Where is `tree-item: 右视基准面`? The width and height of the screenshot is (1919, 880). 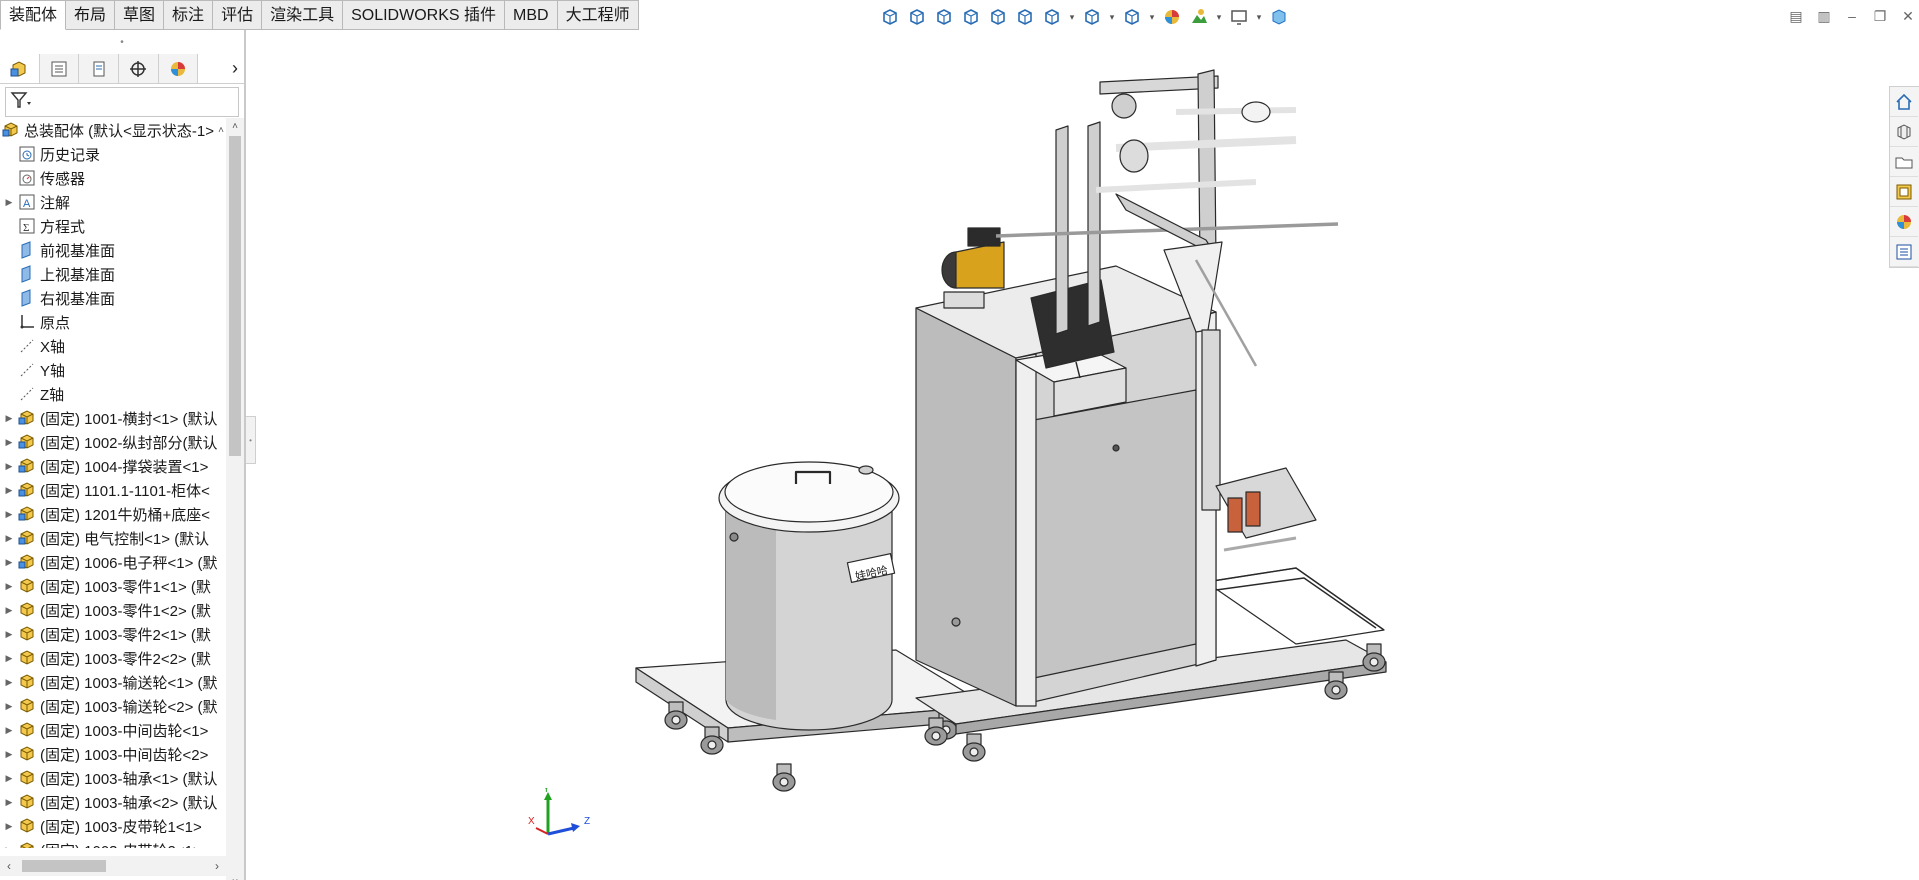 tree-item: 右视基准面 is located at coordinates (113, 298).